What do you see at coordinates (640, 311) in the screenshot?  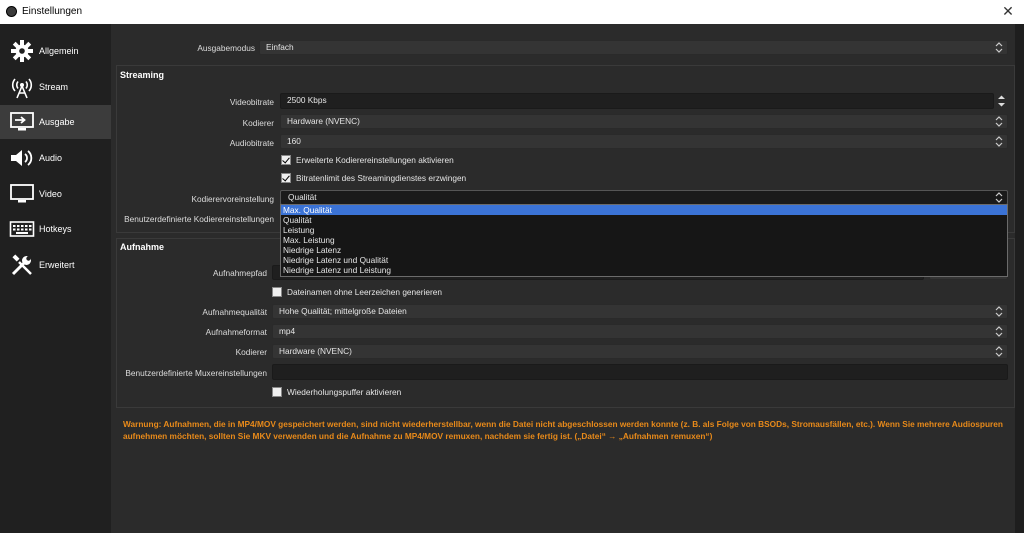 I see `recording-quality-select: Hohe Qualität; mittelgroße Dateien` at bounding box center [640, 311].